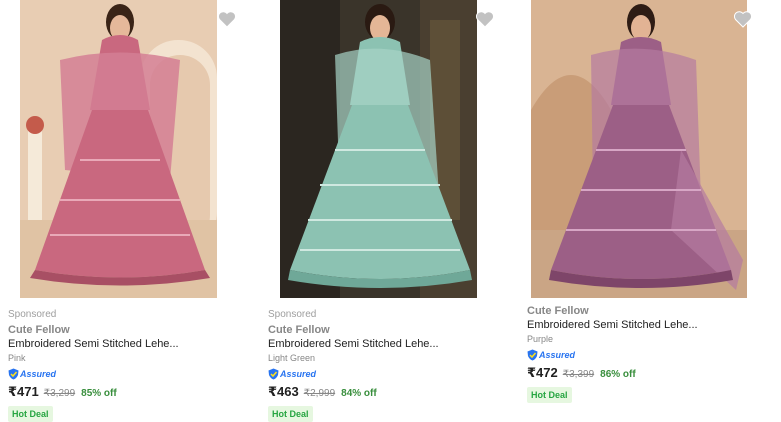 This screenshot has height=422, width=781. What do you see at coordinates (578, 374) in the screenshot?
I see `original-price: ₹3,399` at bounding box center [578, 374].